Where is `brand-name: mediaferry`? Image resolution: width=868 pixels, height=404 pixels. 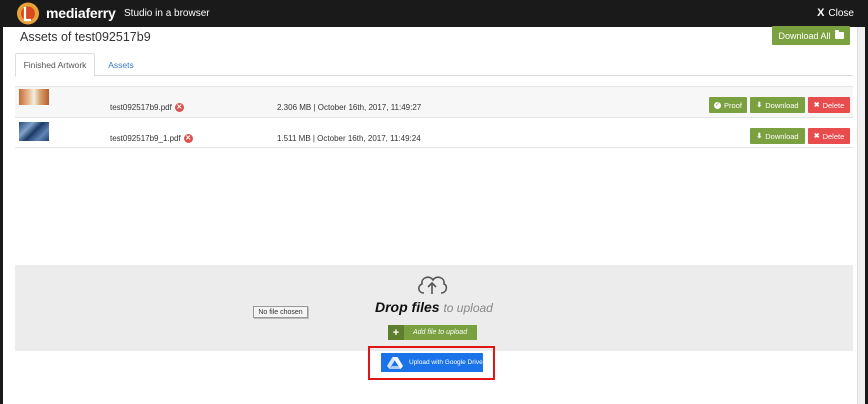
brand-name: mediaferry is located at coordinates (81, 13).